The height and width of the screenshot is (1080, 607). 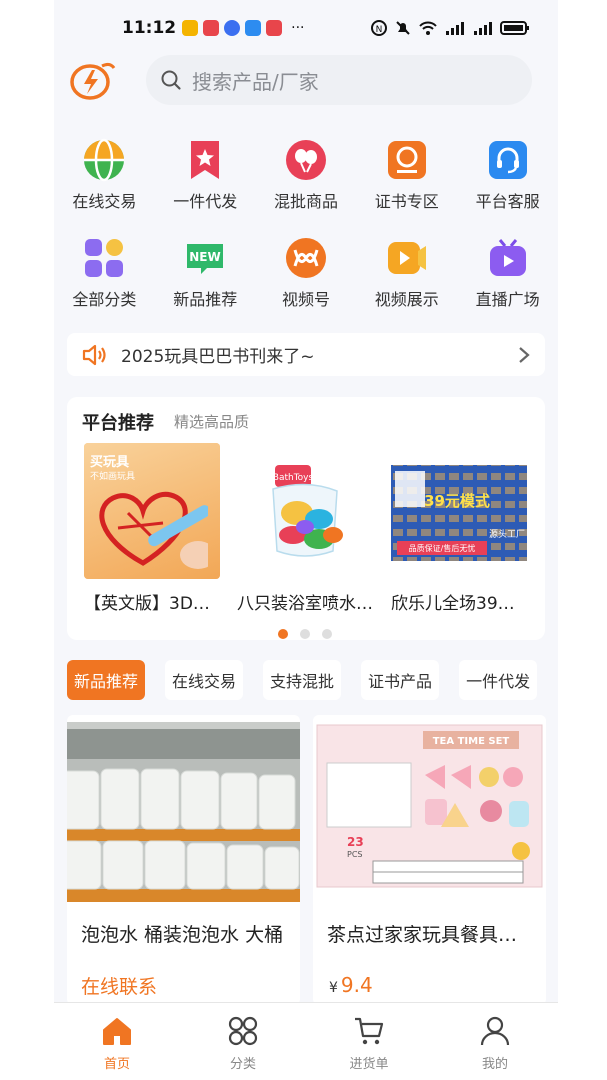 I want to click on bookmark-star-icon, so click(x=205, y=160).